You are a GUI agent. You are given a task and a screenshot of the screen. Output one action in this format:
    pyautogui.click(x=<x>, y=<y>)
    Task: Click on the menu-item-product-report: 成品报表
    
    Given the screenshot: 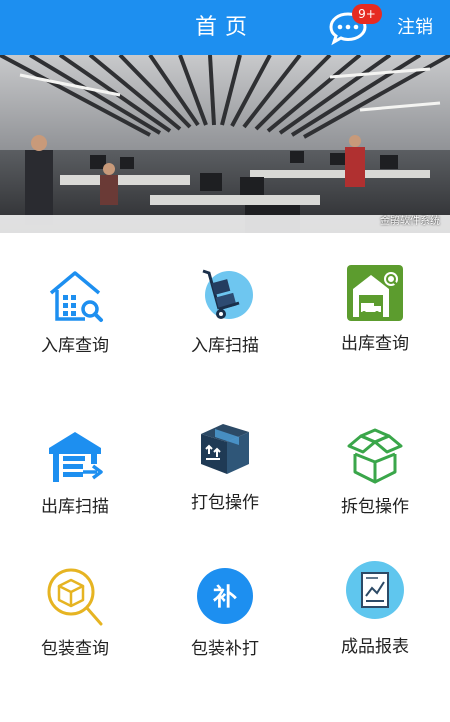 What is the action you would take?
    pyautogui.click(x=375, y=633)
    